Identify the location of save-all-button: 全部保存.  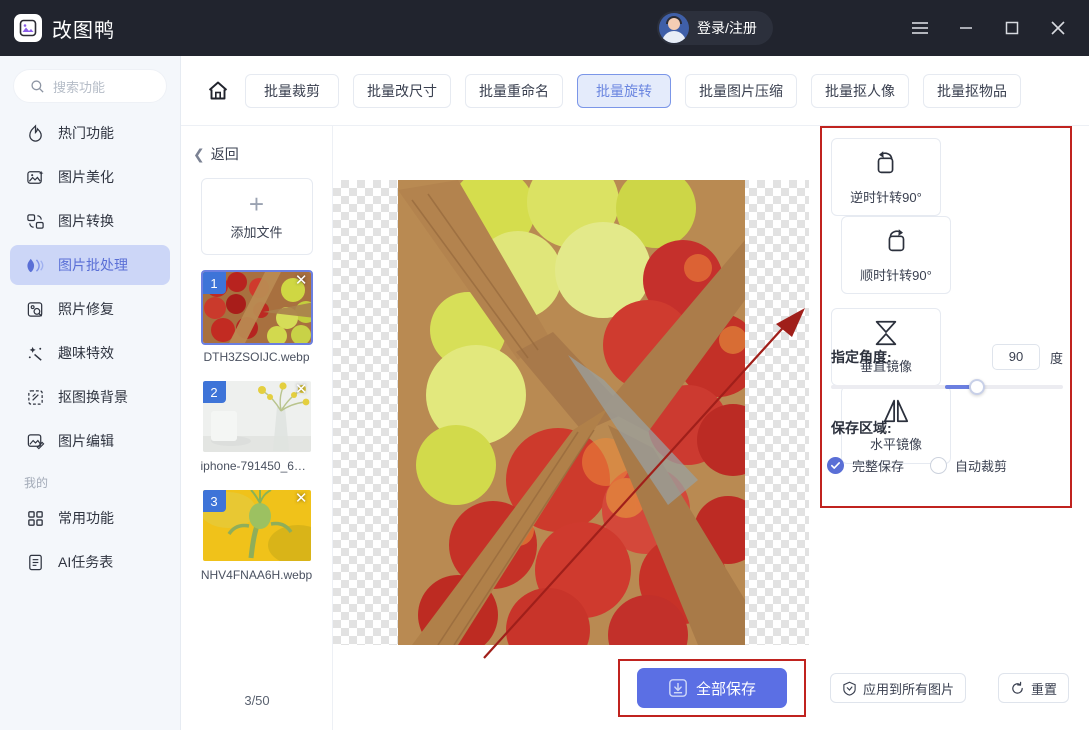
(712, 688).